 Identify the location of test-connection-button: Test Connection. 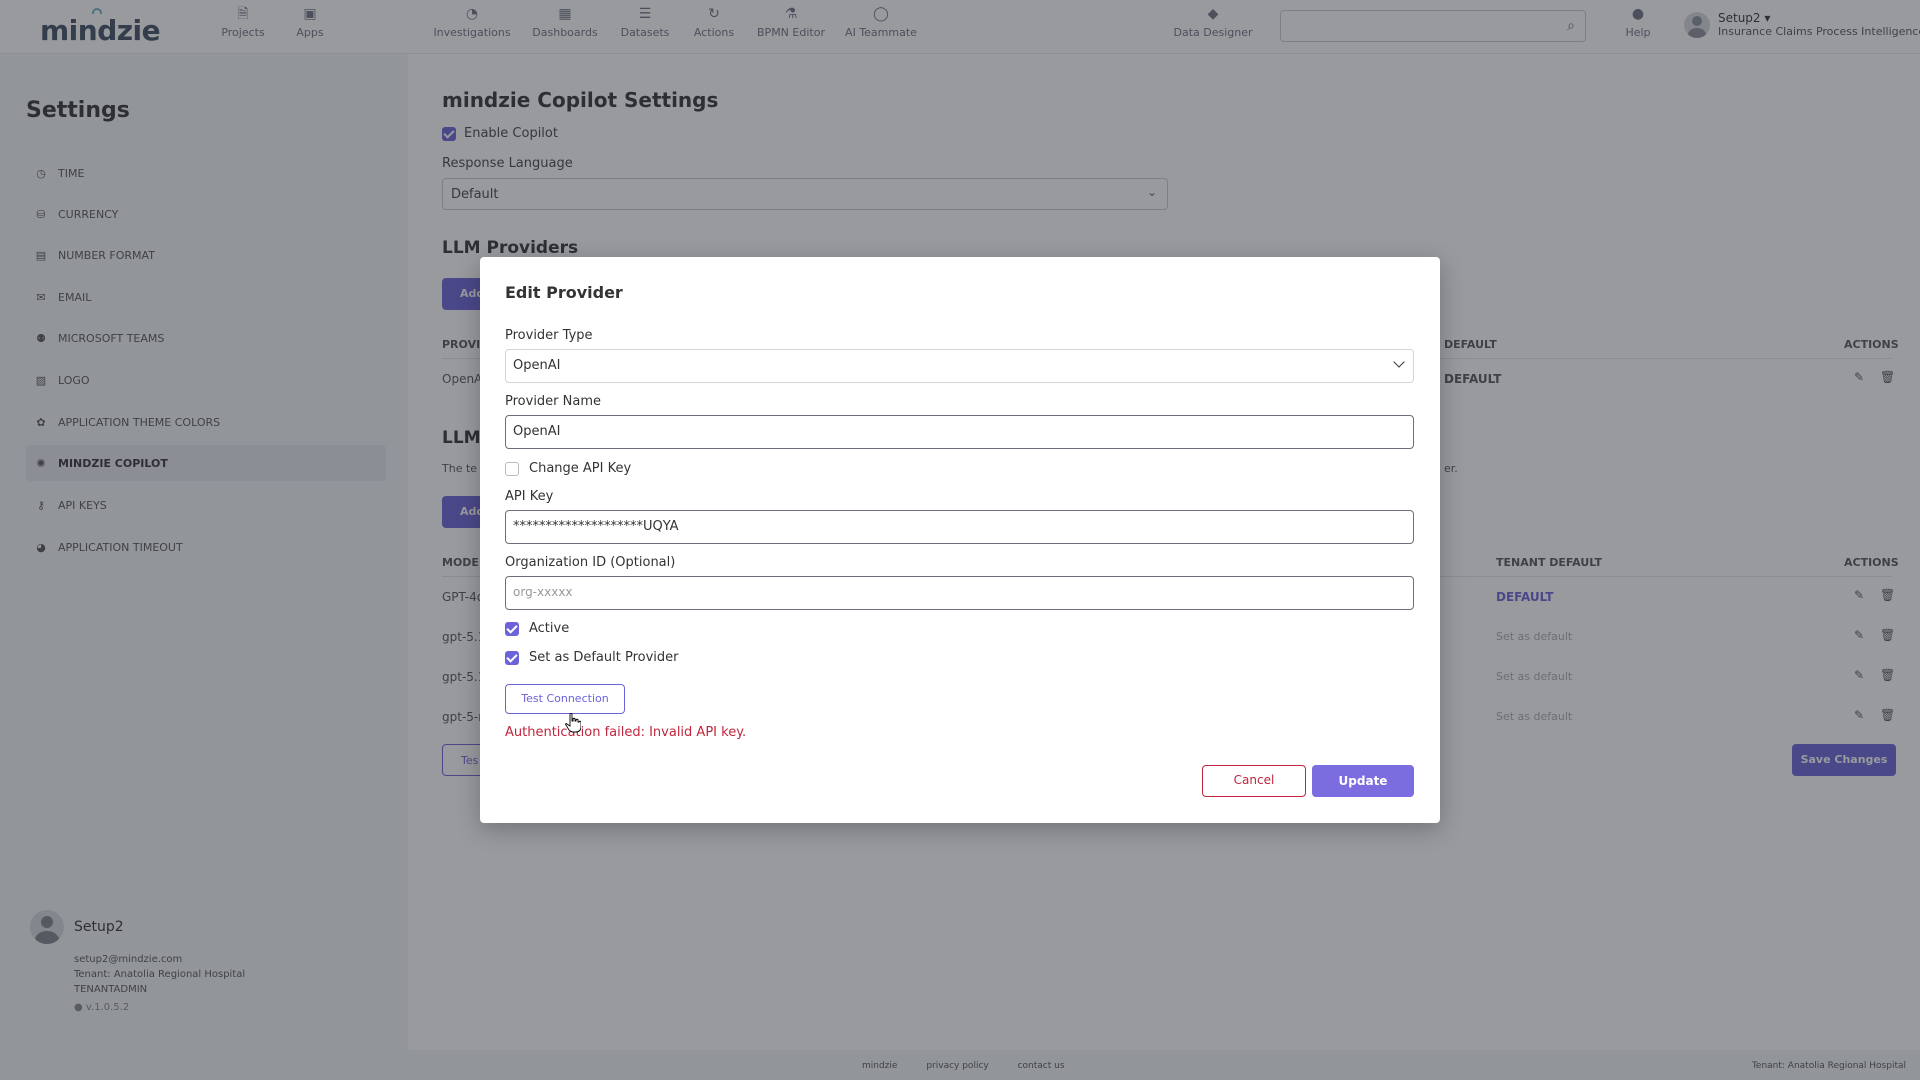
(565, 699).